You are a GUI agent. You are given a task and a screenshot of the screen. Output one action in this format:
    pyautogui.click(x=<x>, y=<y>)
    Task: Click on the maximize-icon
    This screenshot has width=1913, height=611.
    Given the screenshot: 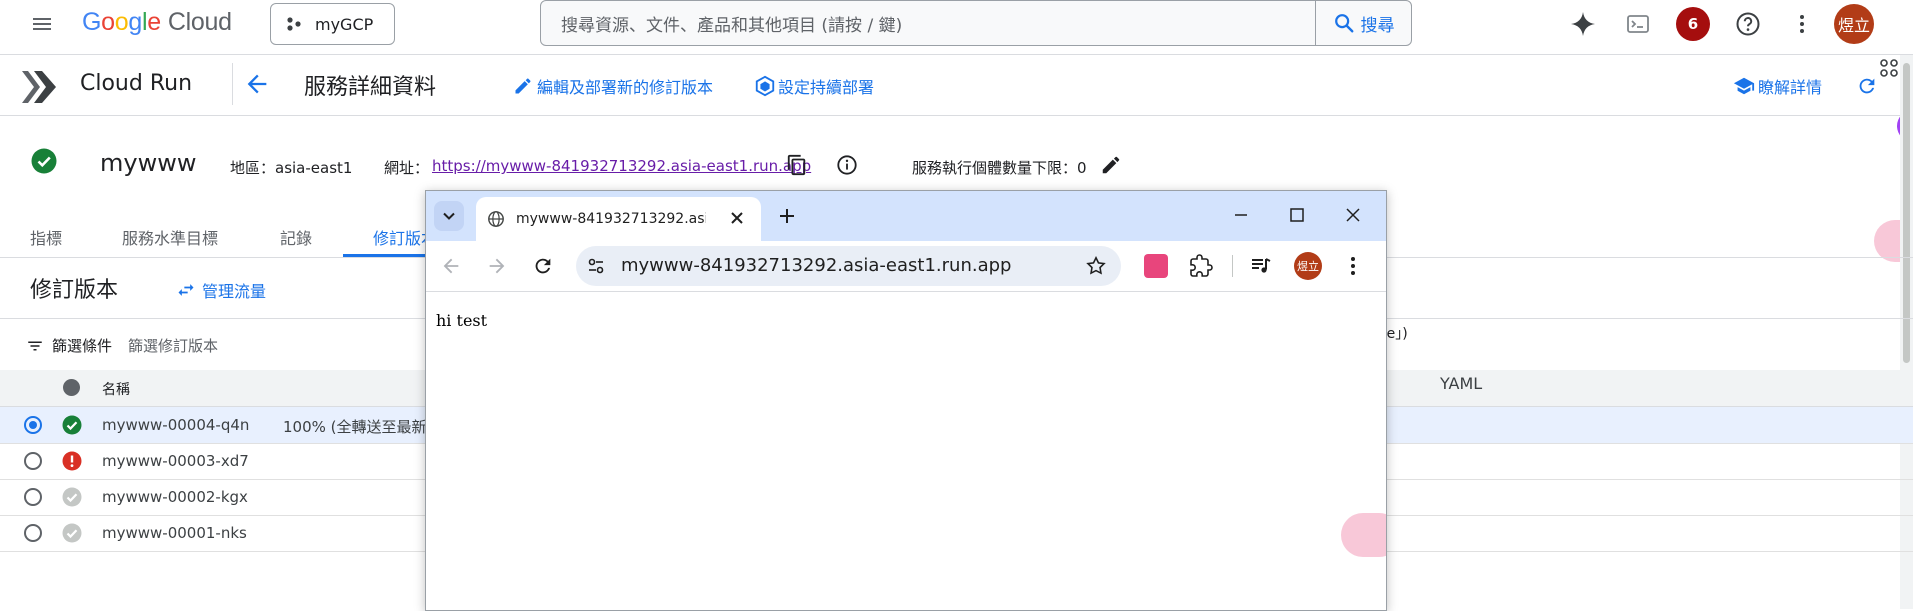 What is the action you would take?
    pyautogui.click(x=1297, y=215)
    